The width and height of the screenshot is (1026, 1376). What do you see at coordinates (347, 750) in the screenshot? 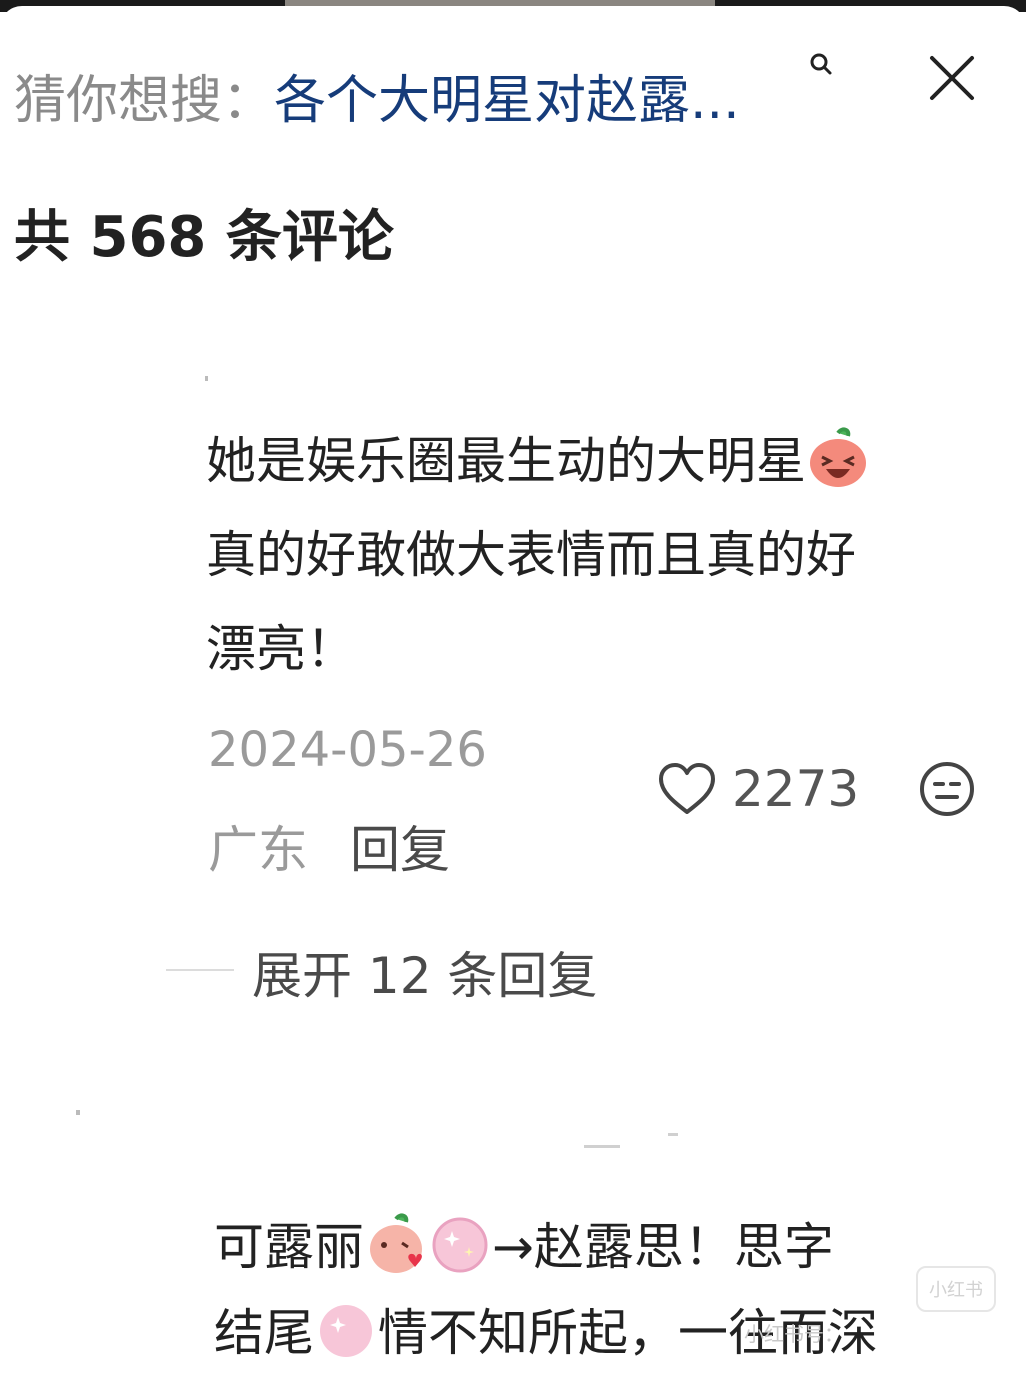
I see `comment-date: 2024-05-26` at bounding box center [347, 750].